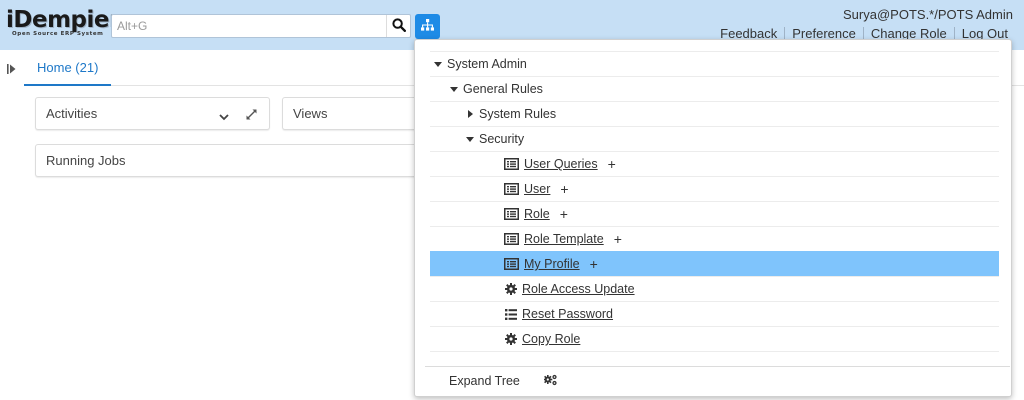 This screenshot has height=400, width=1024. Describe the element at coordinates (537, 214) in the screenshot. I see `tree-item-link: Role` at that location.